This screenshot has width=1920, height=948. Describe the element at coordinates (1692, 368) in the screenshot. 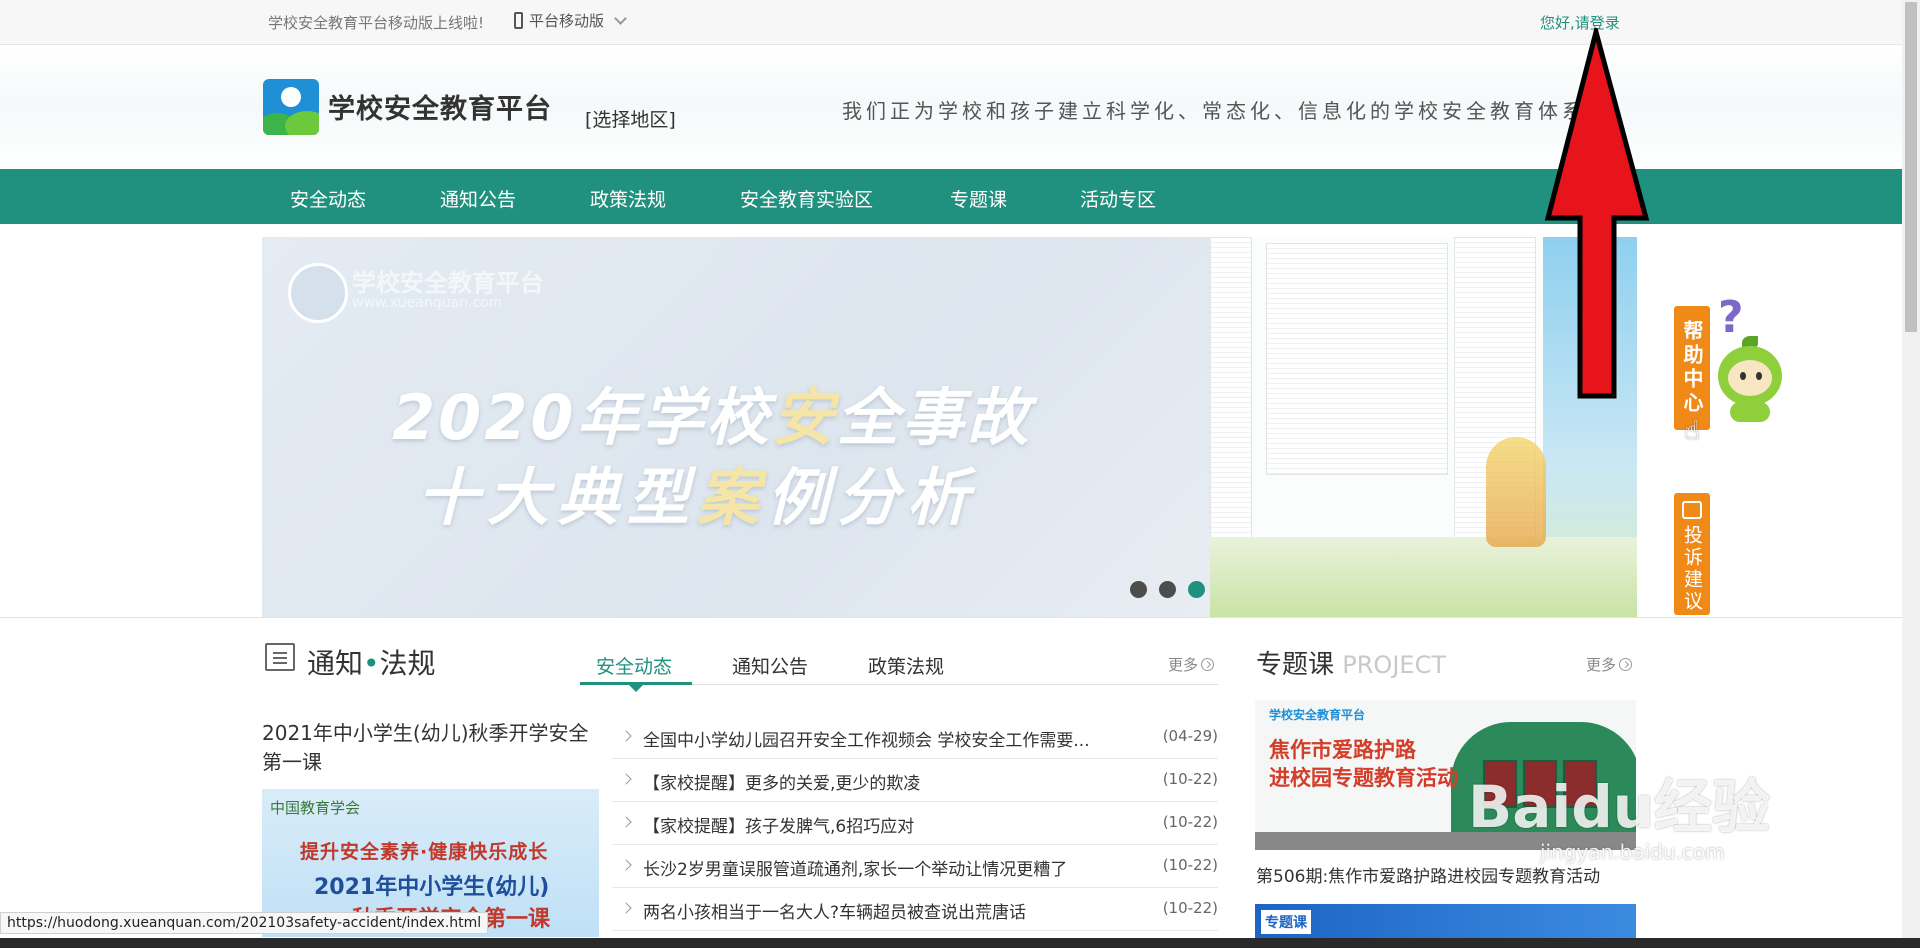

I see `help-center-button: 帮助中心` at that location.